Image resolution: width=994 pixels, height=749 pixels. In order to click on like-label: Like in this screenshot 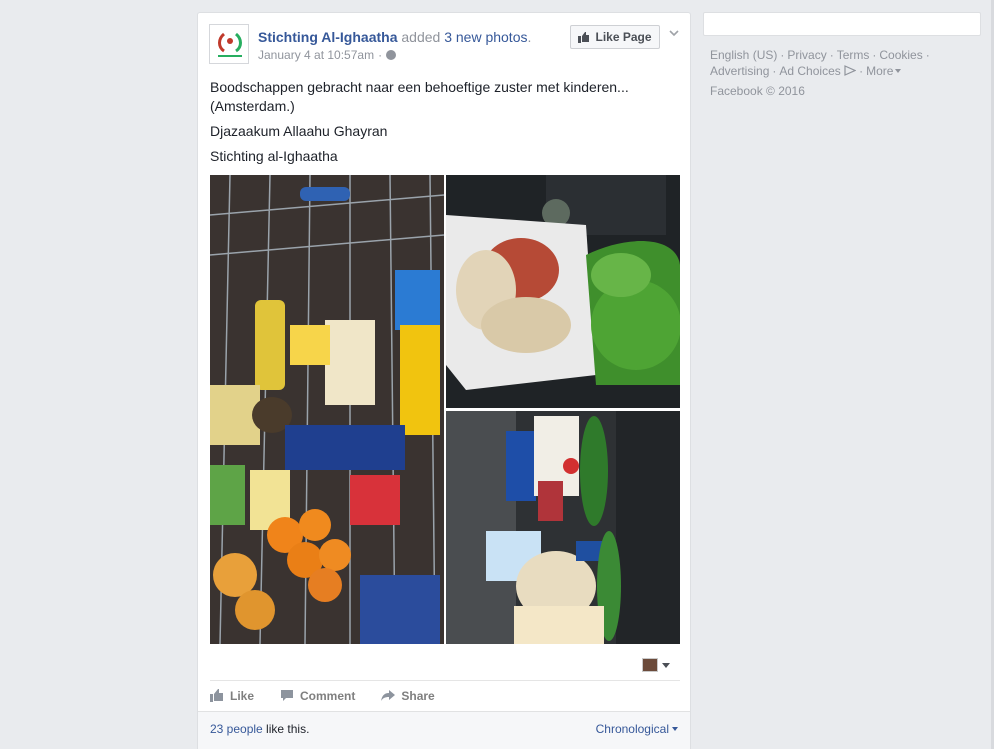, I will do `click(242, 695)`.